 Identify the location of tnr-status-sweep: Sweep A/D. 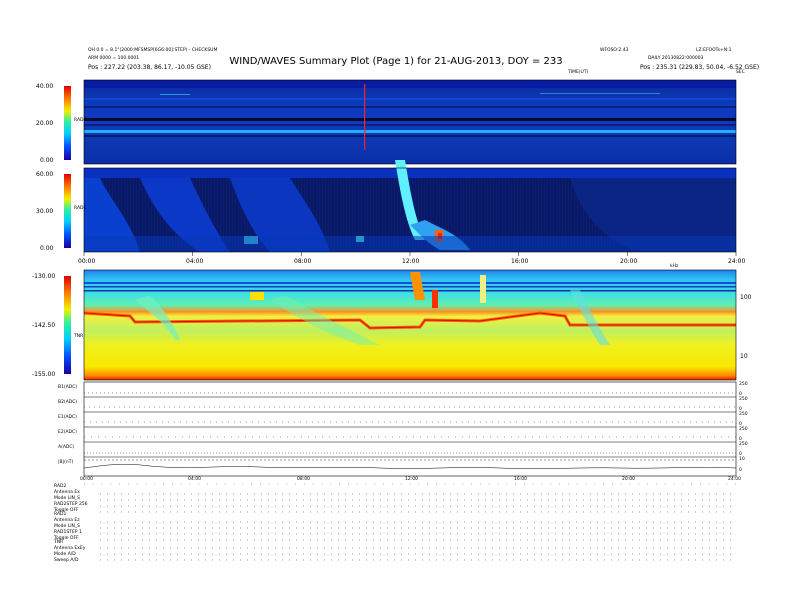
(66, 560).